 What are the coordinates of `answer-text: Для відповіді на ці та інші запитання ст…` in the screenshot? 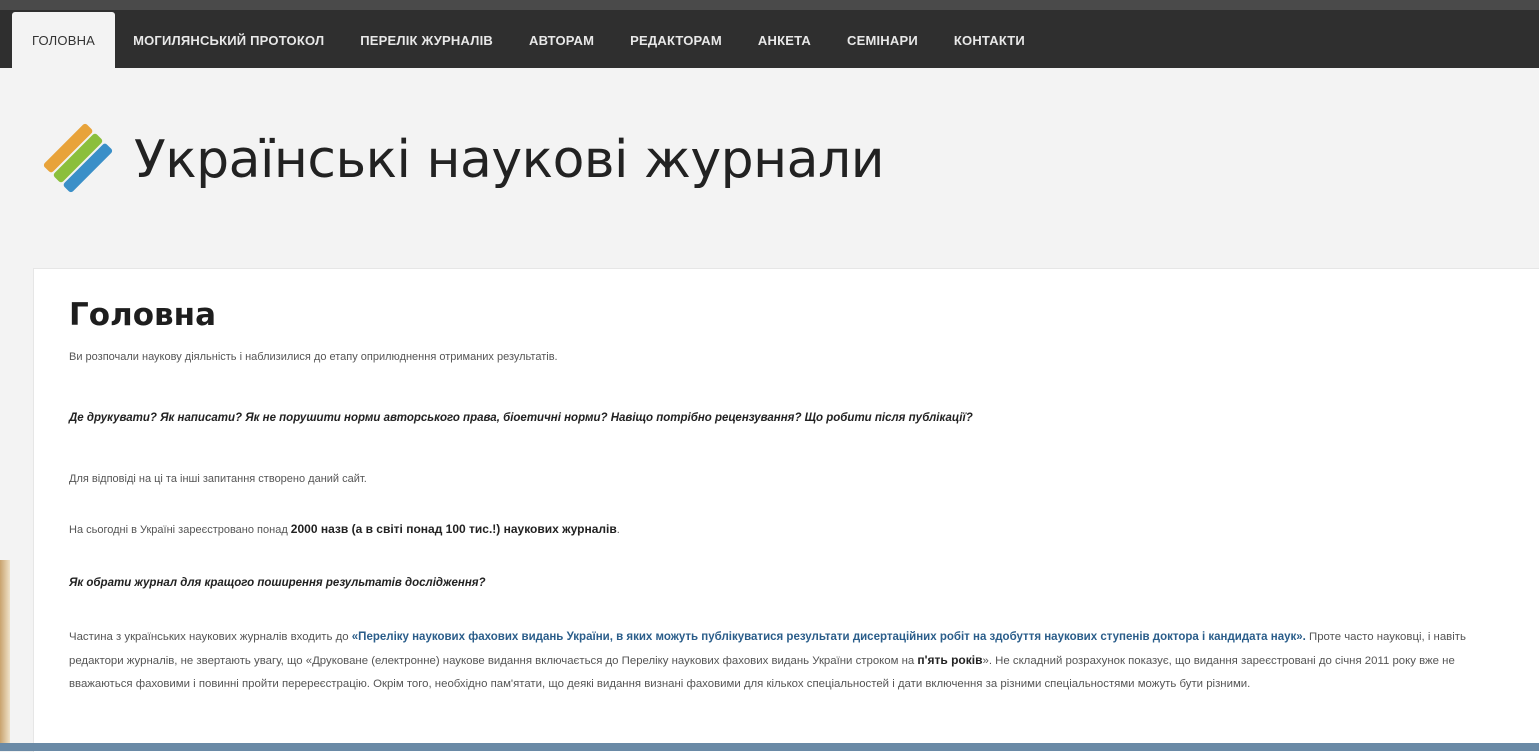 It's located at (218, 479).